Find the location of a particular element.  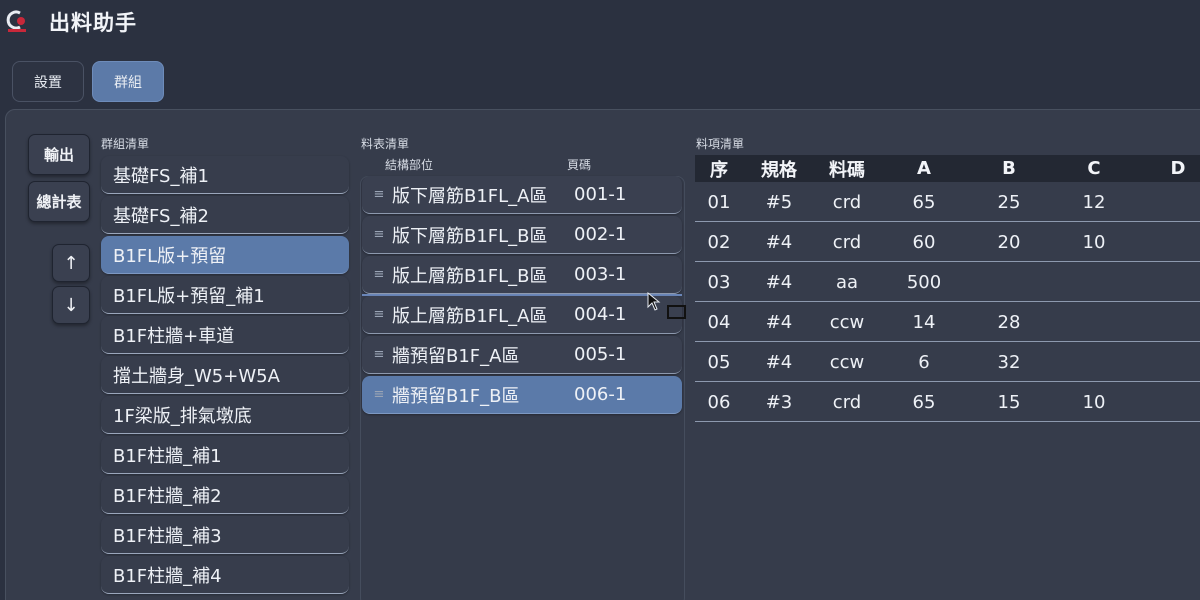

cell-spec: #3 is located at coordinates (779, 402).